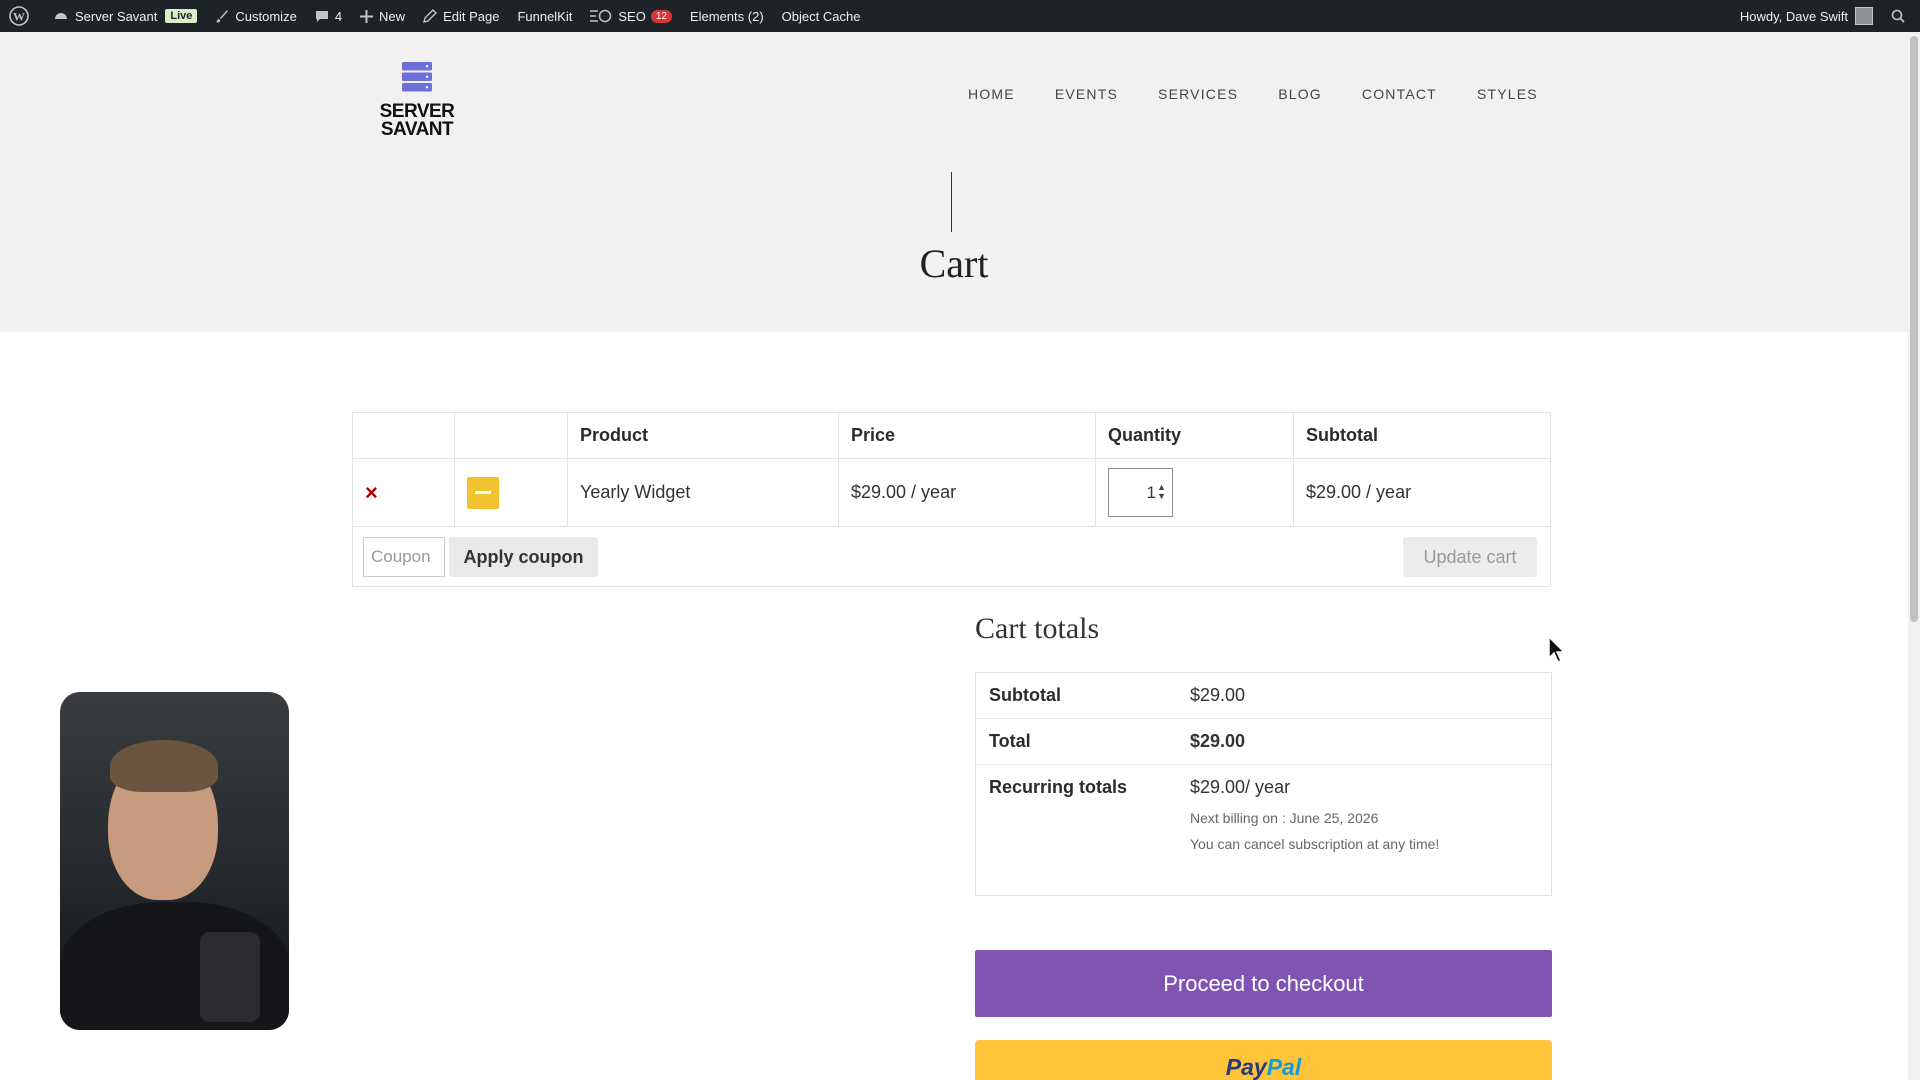  What do you see at coordinates (1218, 741) in the screenshot?
I see `total-value: $29.00` at bounding box center [1218, 741].